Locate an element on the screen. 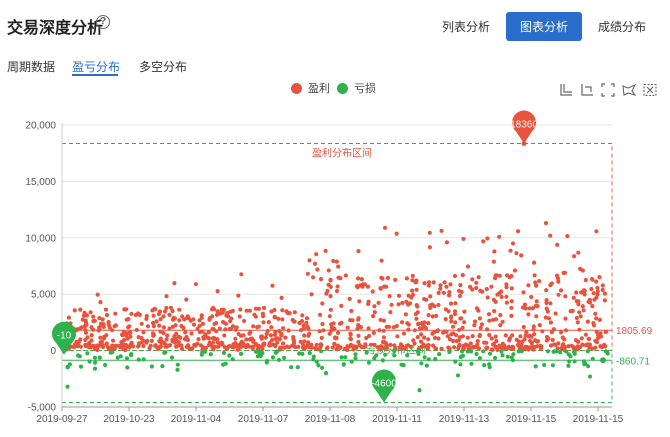  x-tick-label: 2019-10-23 is located at coordinates (129, 419).